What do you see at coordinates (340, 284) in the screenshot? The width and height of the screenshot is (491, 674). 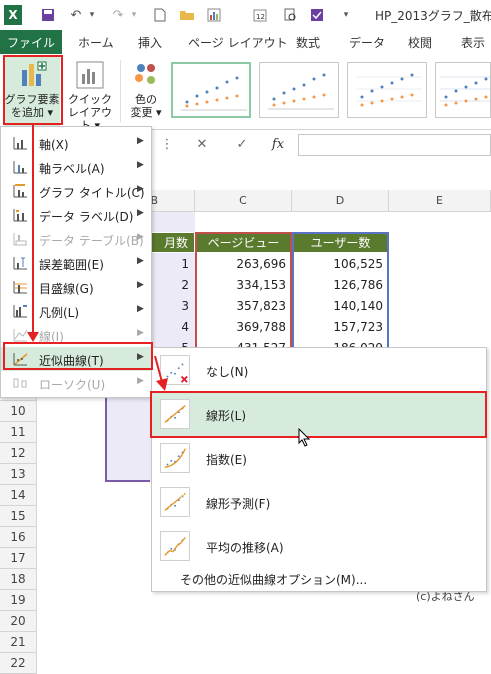 I see `cell-users: 126,786` at bounding box center [340, 284].